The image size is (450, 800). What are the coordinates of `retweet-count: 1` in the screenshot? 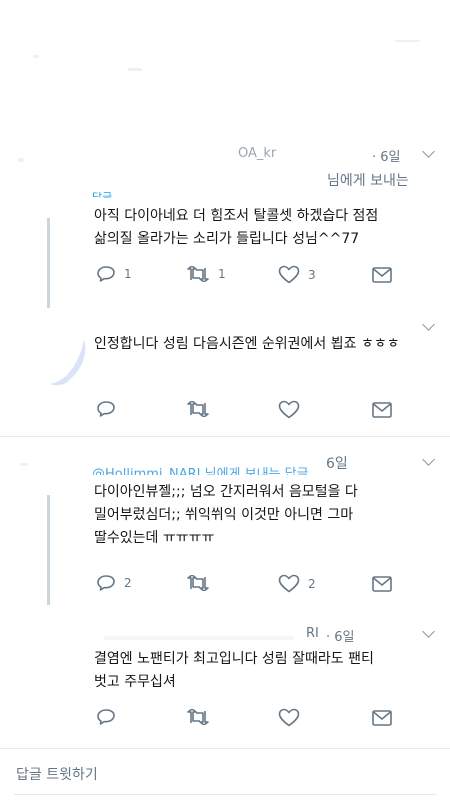 It's located at (222, 274).